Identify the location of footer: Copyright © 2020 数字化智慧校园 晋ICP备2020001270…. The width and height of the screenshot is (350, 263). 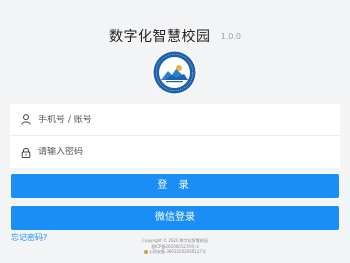
(175, 246).